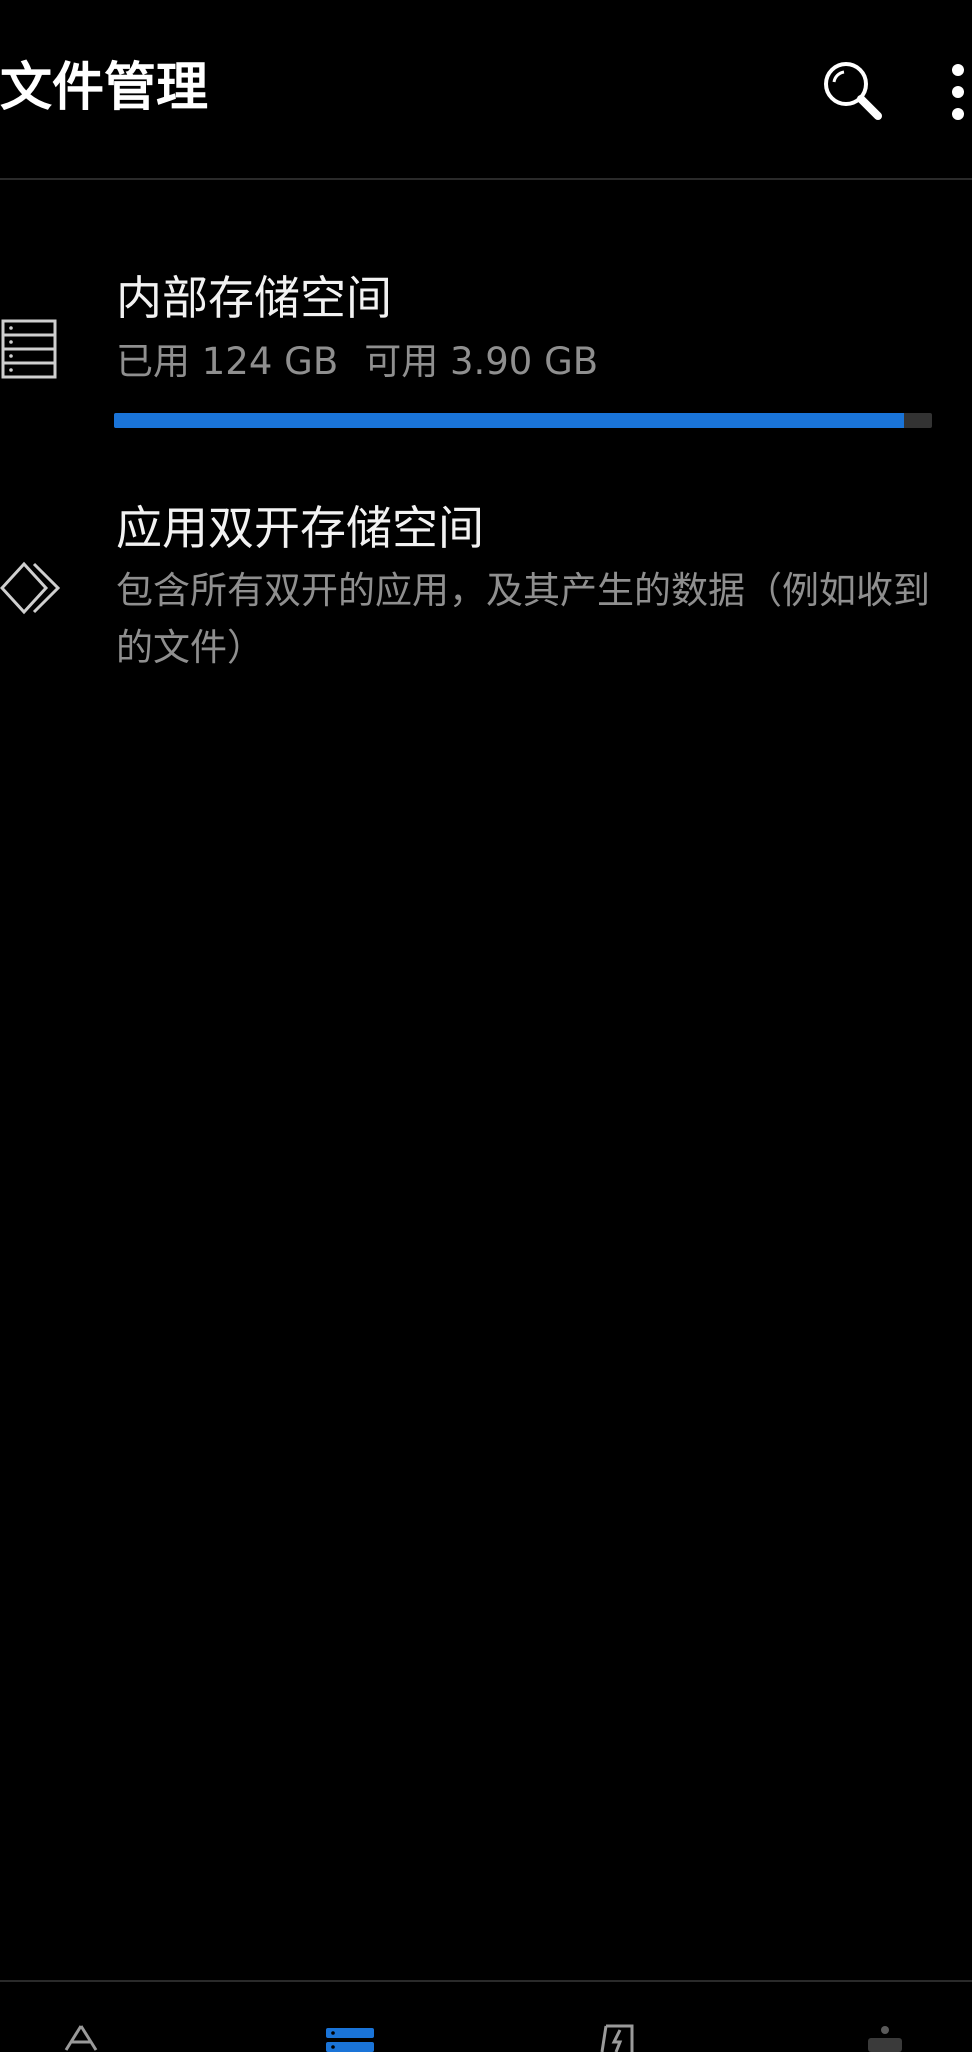  I want to click on storage-usage-fill, so click(509, 420).